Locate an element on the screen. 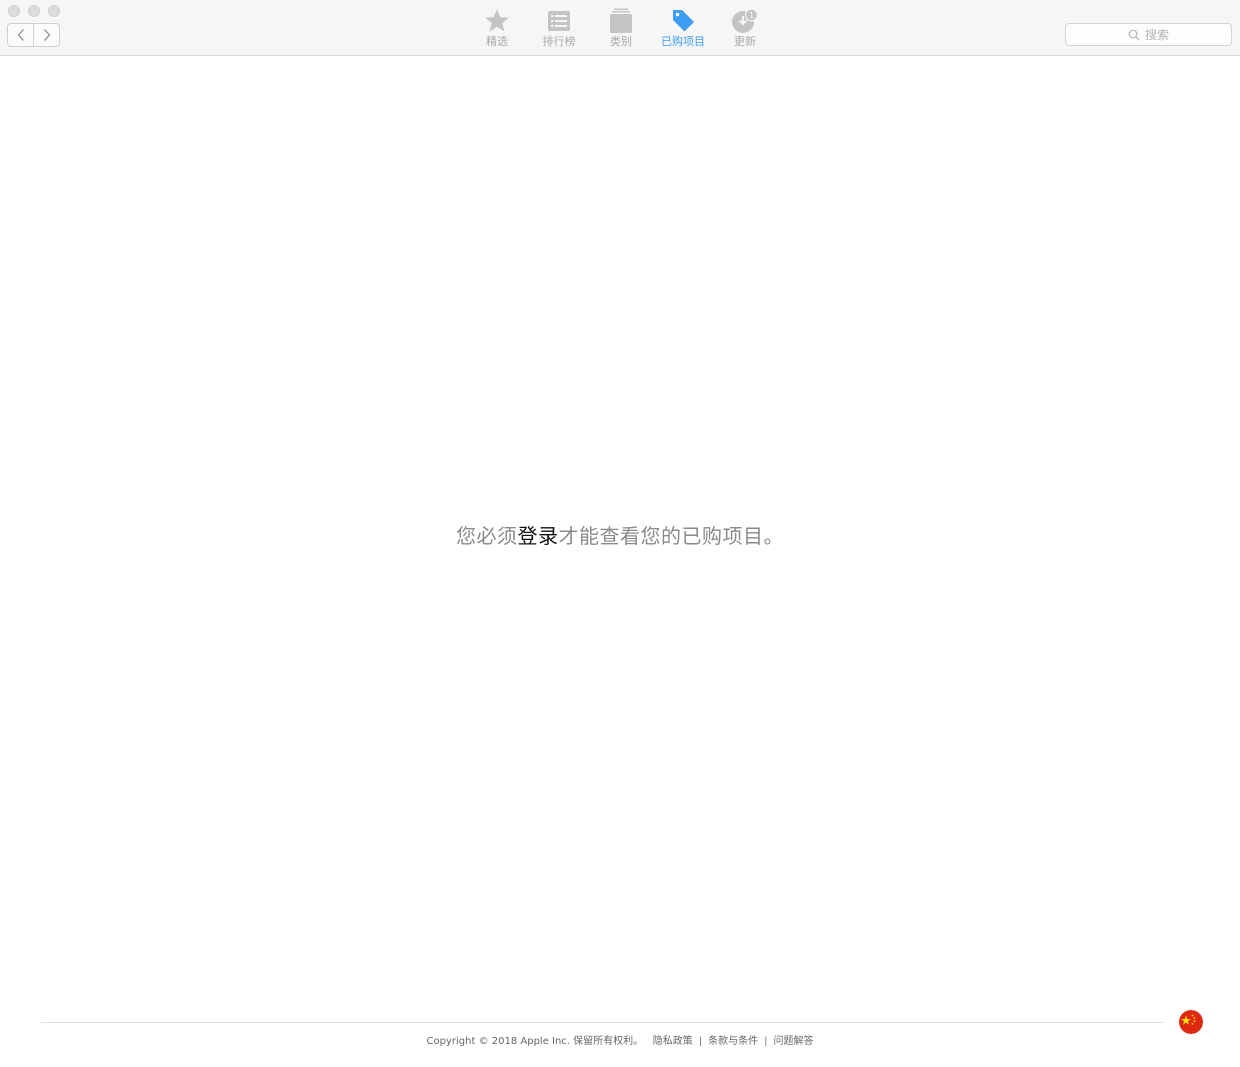 This screenshot has height=1067, width=1240. stack-icon is located at coordinates (621, 20).